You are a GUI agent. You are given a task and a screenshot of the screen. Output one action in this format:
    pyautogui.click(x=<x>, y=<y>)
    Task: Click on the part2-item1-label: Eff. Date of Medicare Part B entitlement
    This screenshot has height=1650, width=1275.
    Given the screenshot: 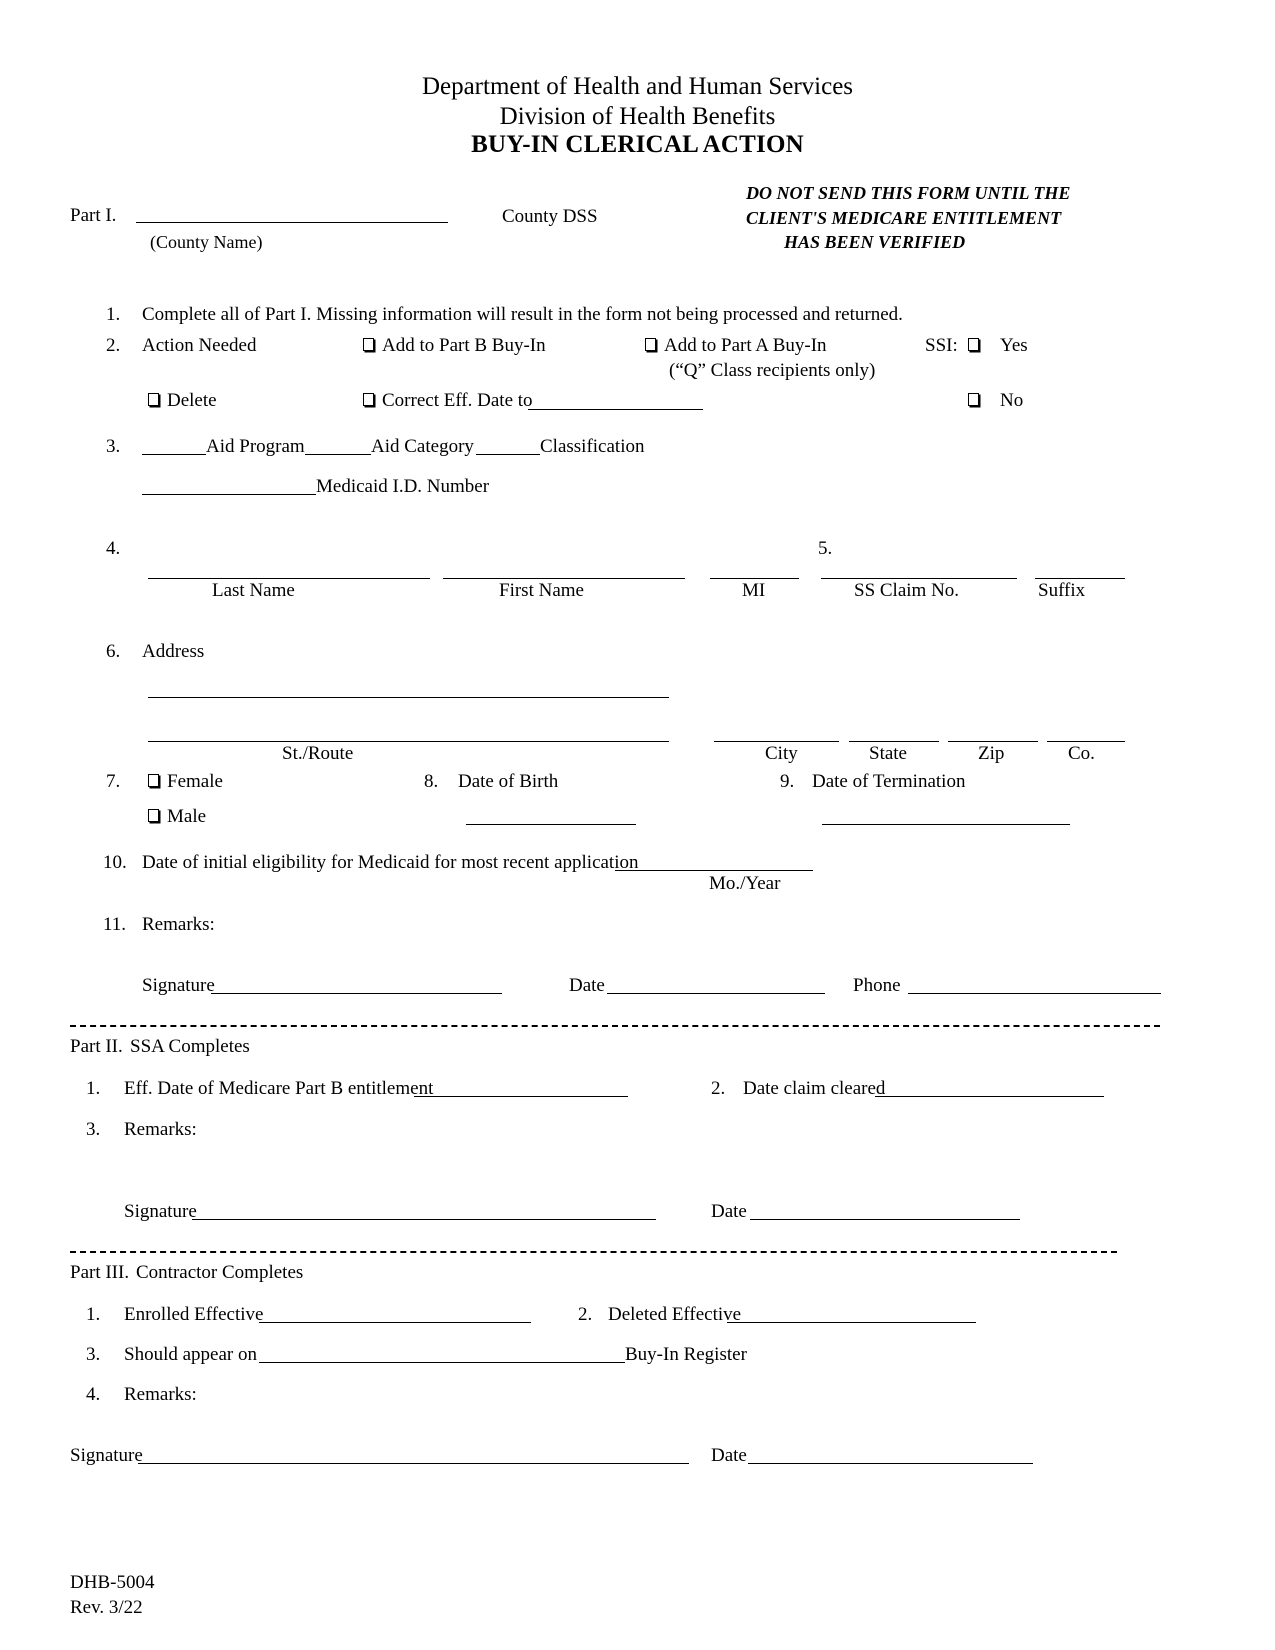 What is the action you would take?
    pyautogui.click(x=279, y=1088)
    